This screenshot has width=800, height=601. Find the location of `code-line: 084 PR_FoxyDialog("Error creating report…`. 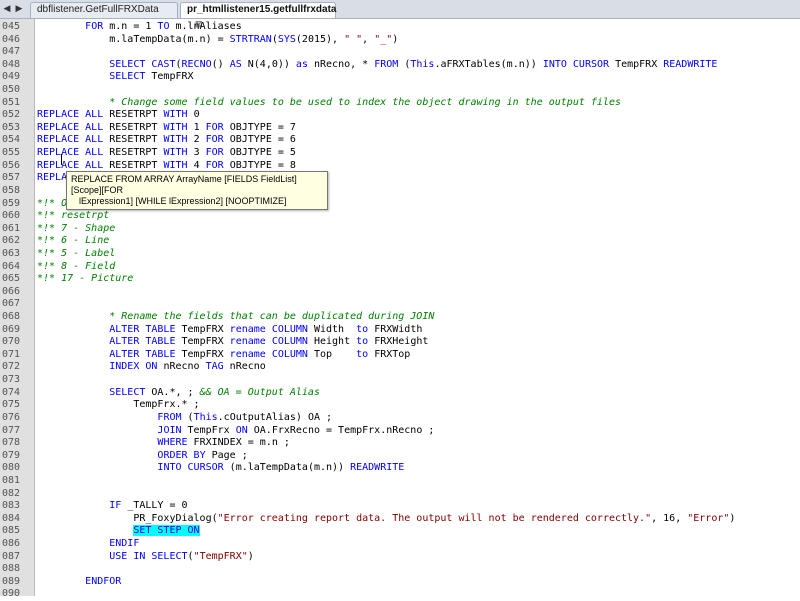

code-line: 084 PR_FoxyDialog("Error creating report… is located at coordinates (400, 519).